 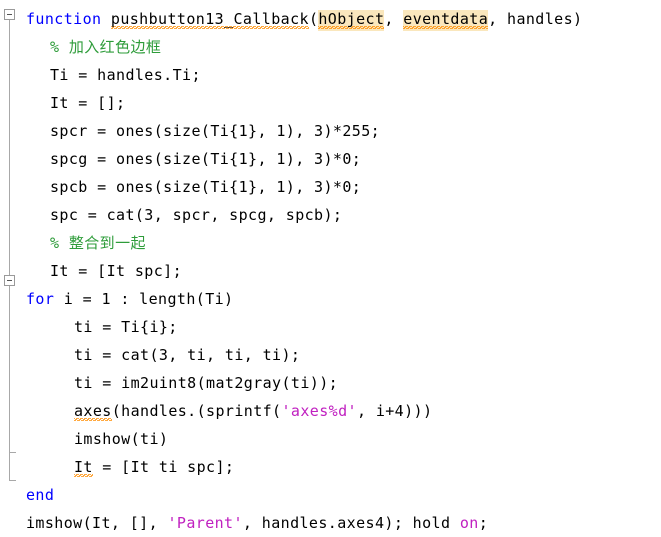 I want to click on code-line: It = [It spc];, so click(x=116, y=271).